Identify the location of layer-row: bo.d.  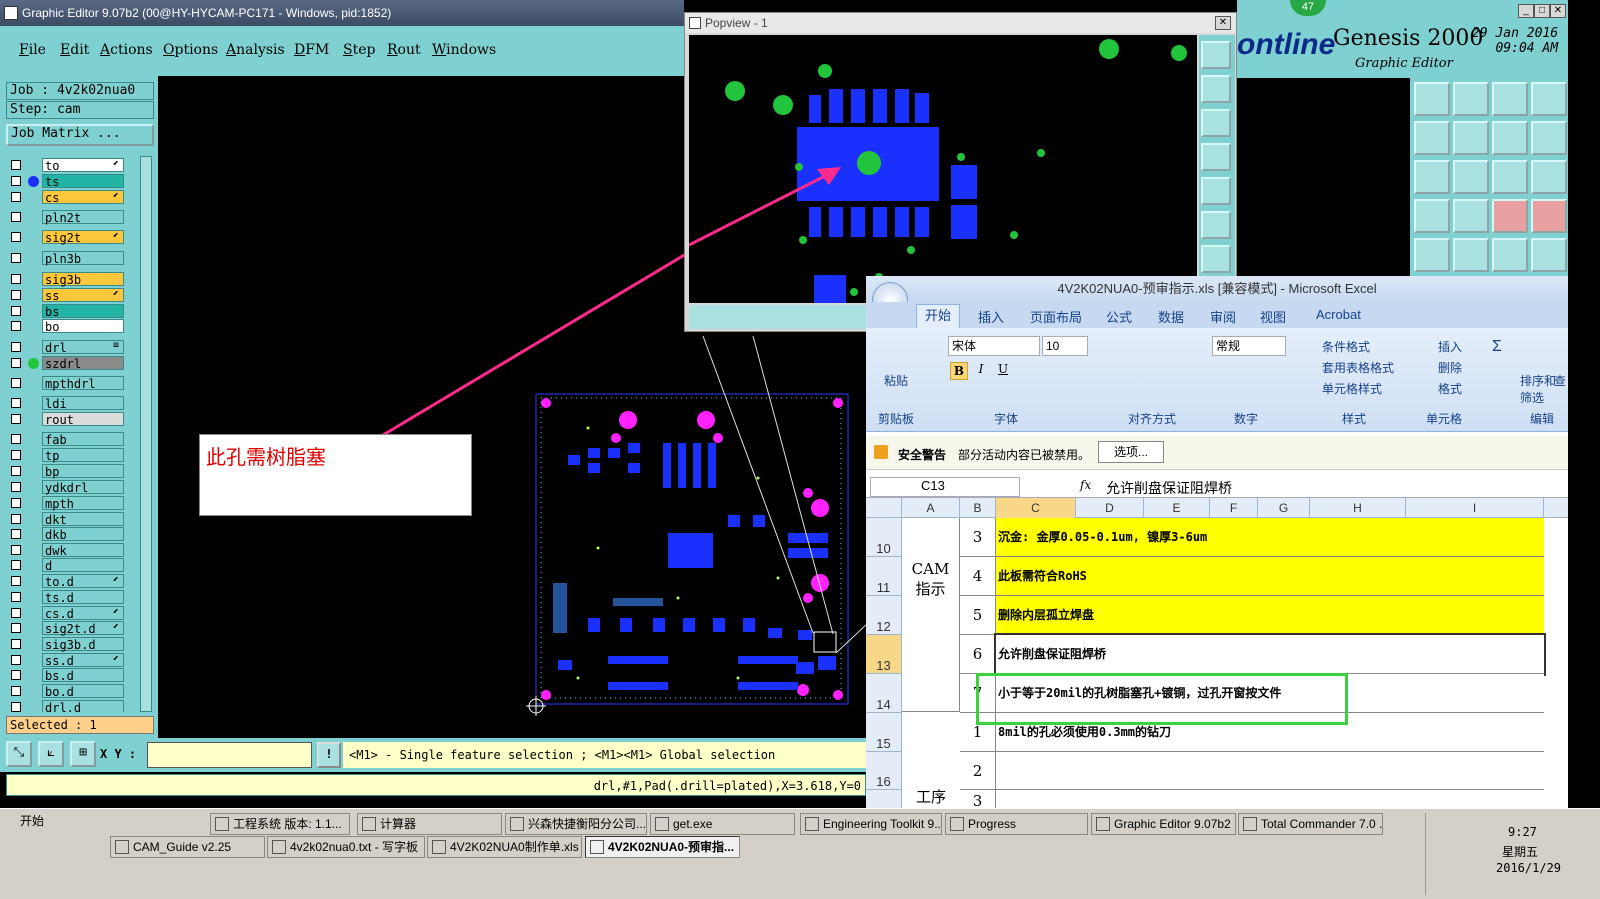
(74, 691).